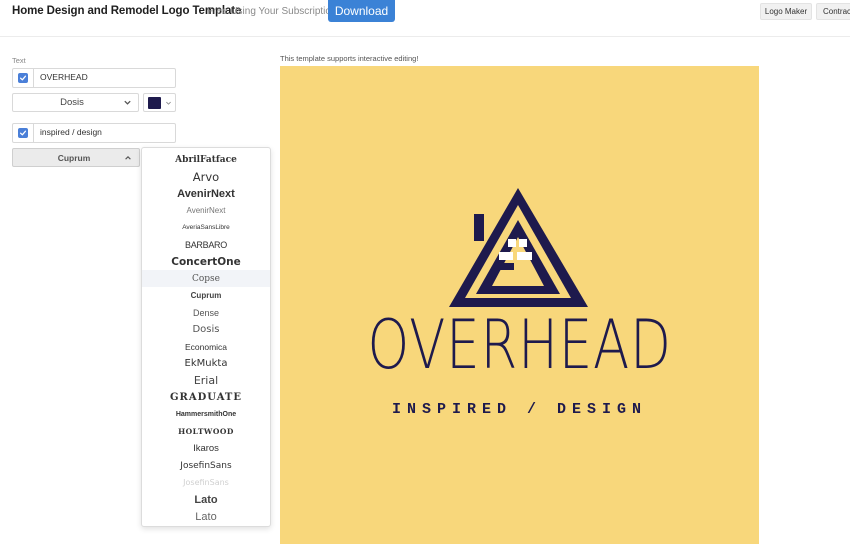 The height and width of the screenshot is (551, 850). Describe the element at coordinates (206, 414) in the screenshot. I see `font-option-hammersmithone: HammersmithOne` at that location.